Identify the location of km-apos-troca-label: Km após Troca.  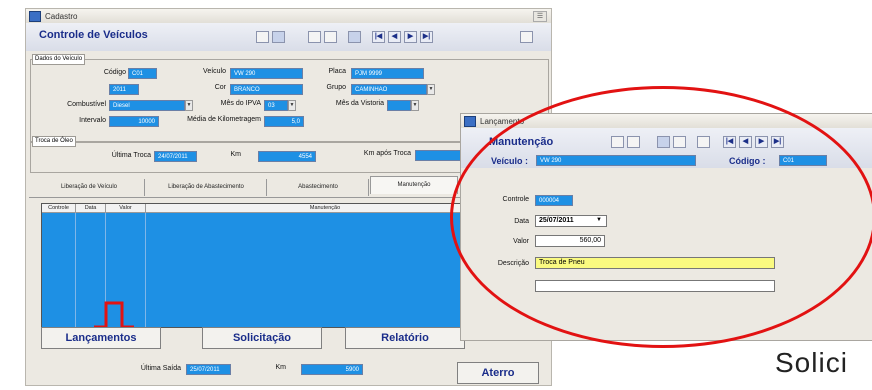
(387, 153).